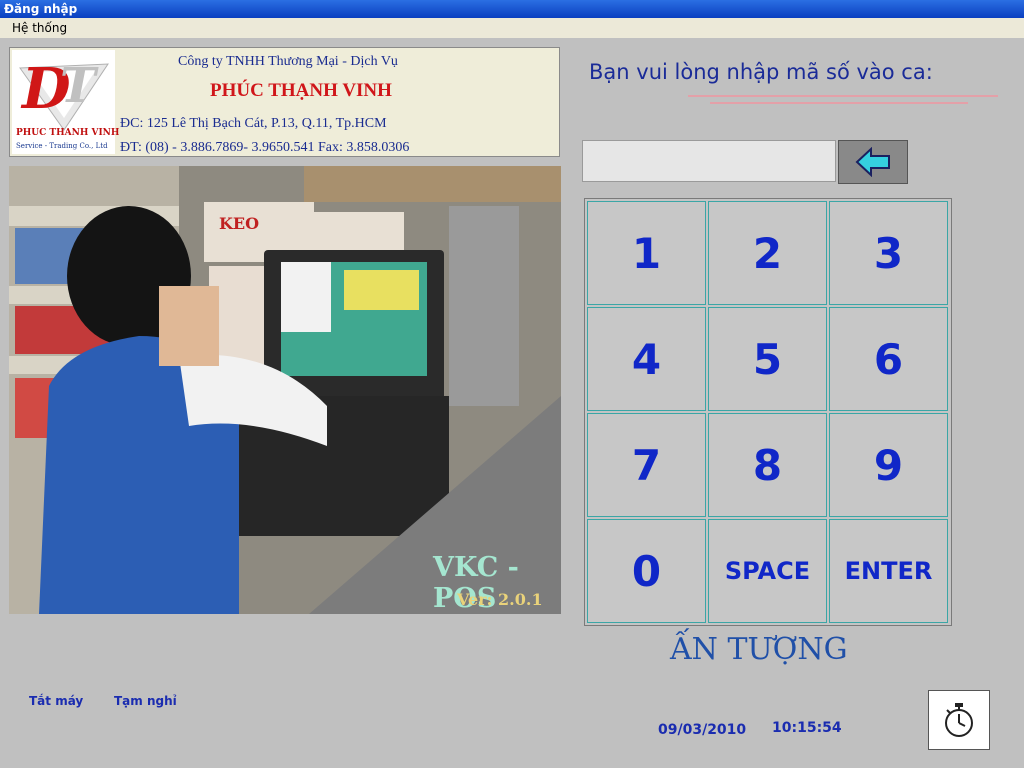 The image size is (1024, 768). What do you see at coordinates (807, 728) in the screenshot?
I see `current-time: 10:15:54` at bounding box center [807, 728].